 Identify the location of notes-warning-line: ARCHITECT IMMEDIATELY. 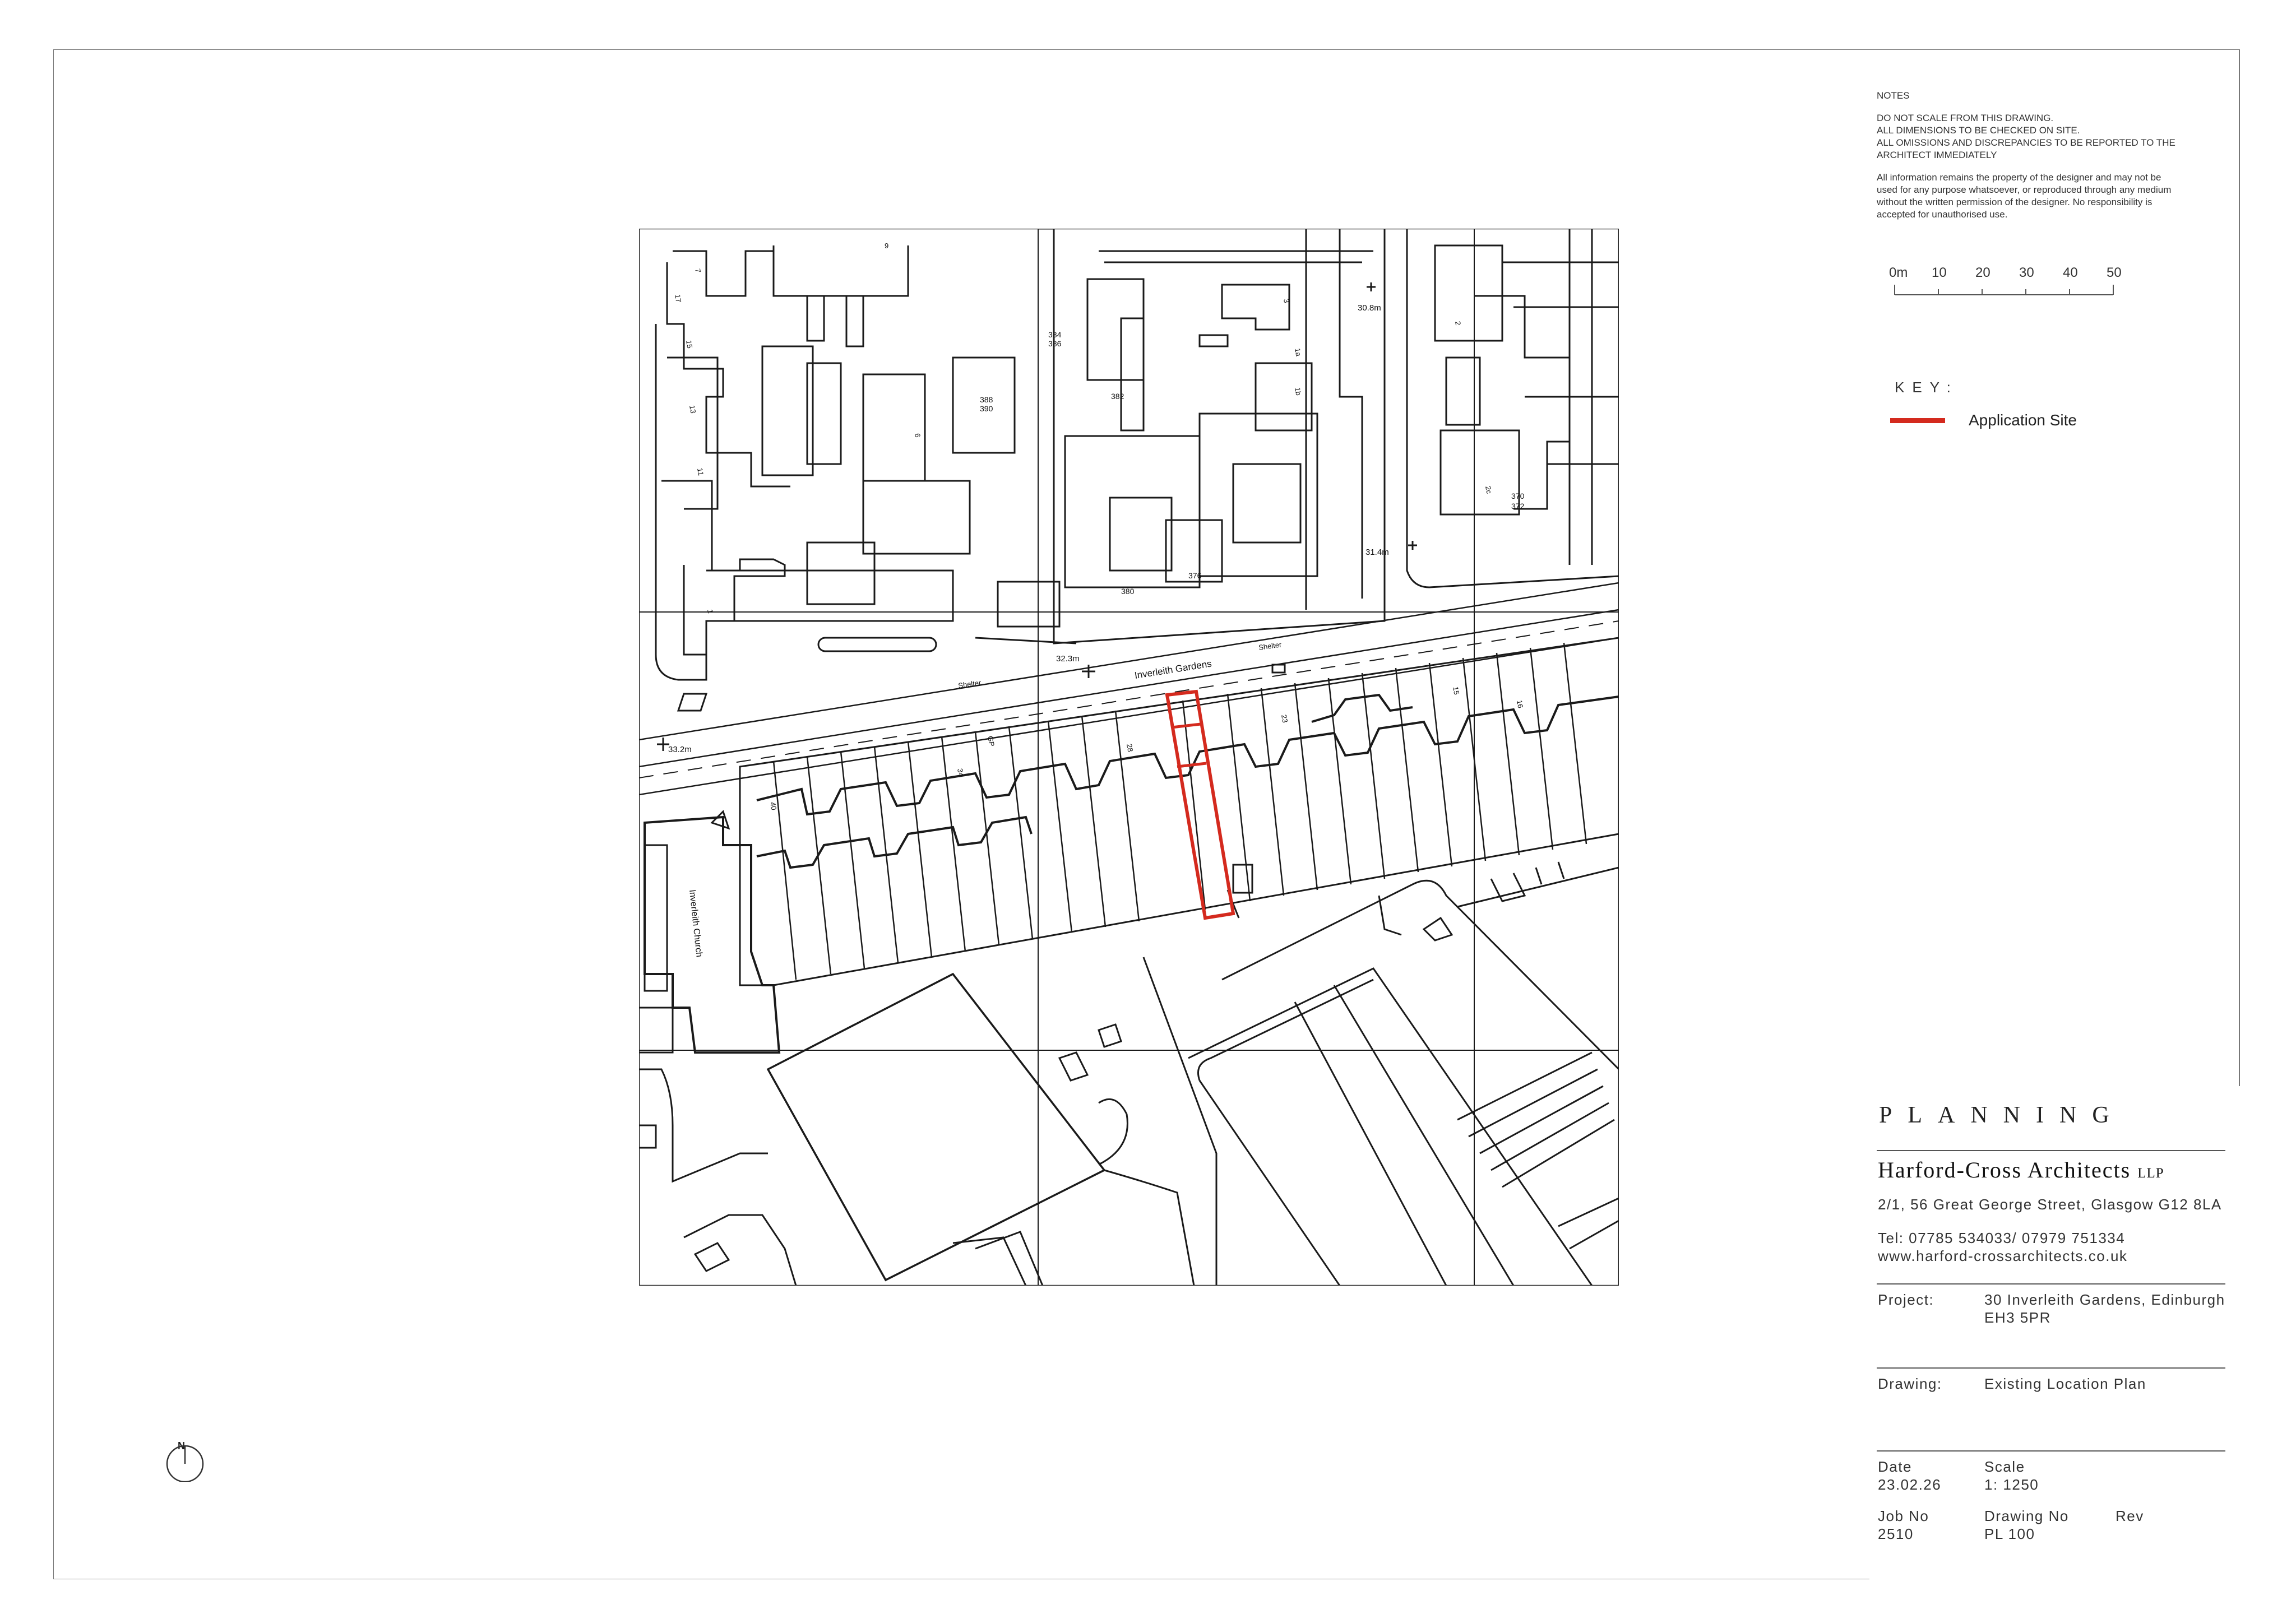
(1937, 155).